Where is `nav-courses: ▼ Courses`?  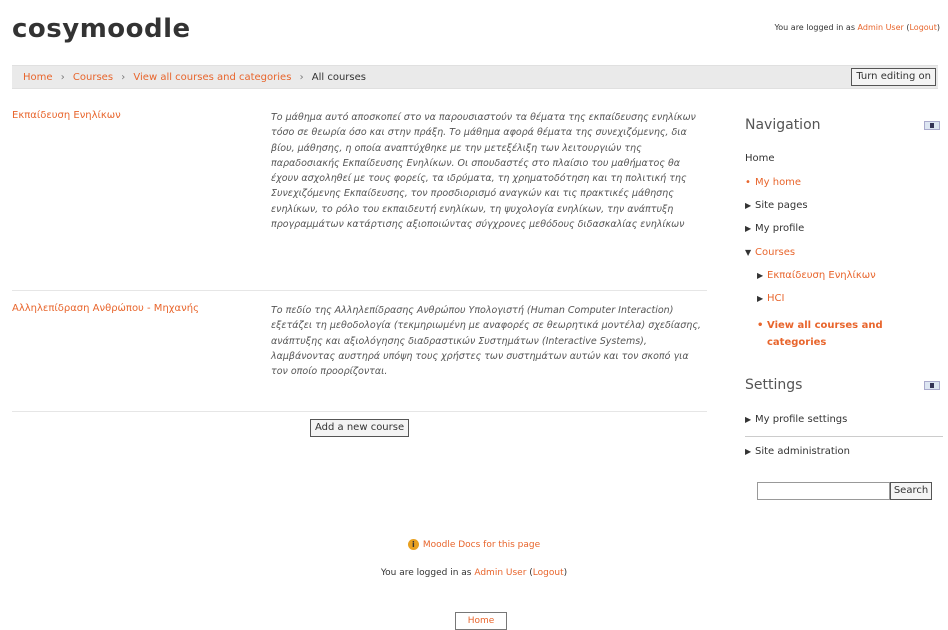
nav-courses: ▼ Courses is located at coordinates (770, 252).